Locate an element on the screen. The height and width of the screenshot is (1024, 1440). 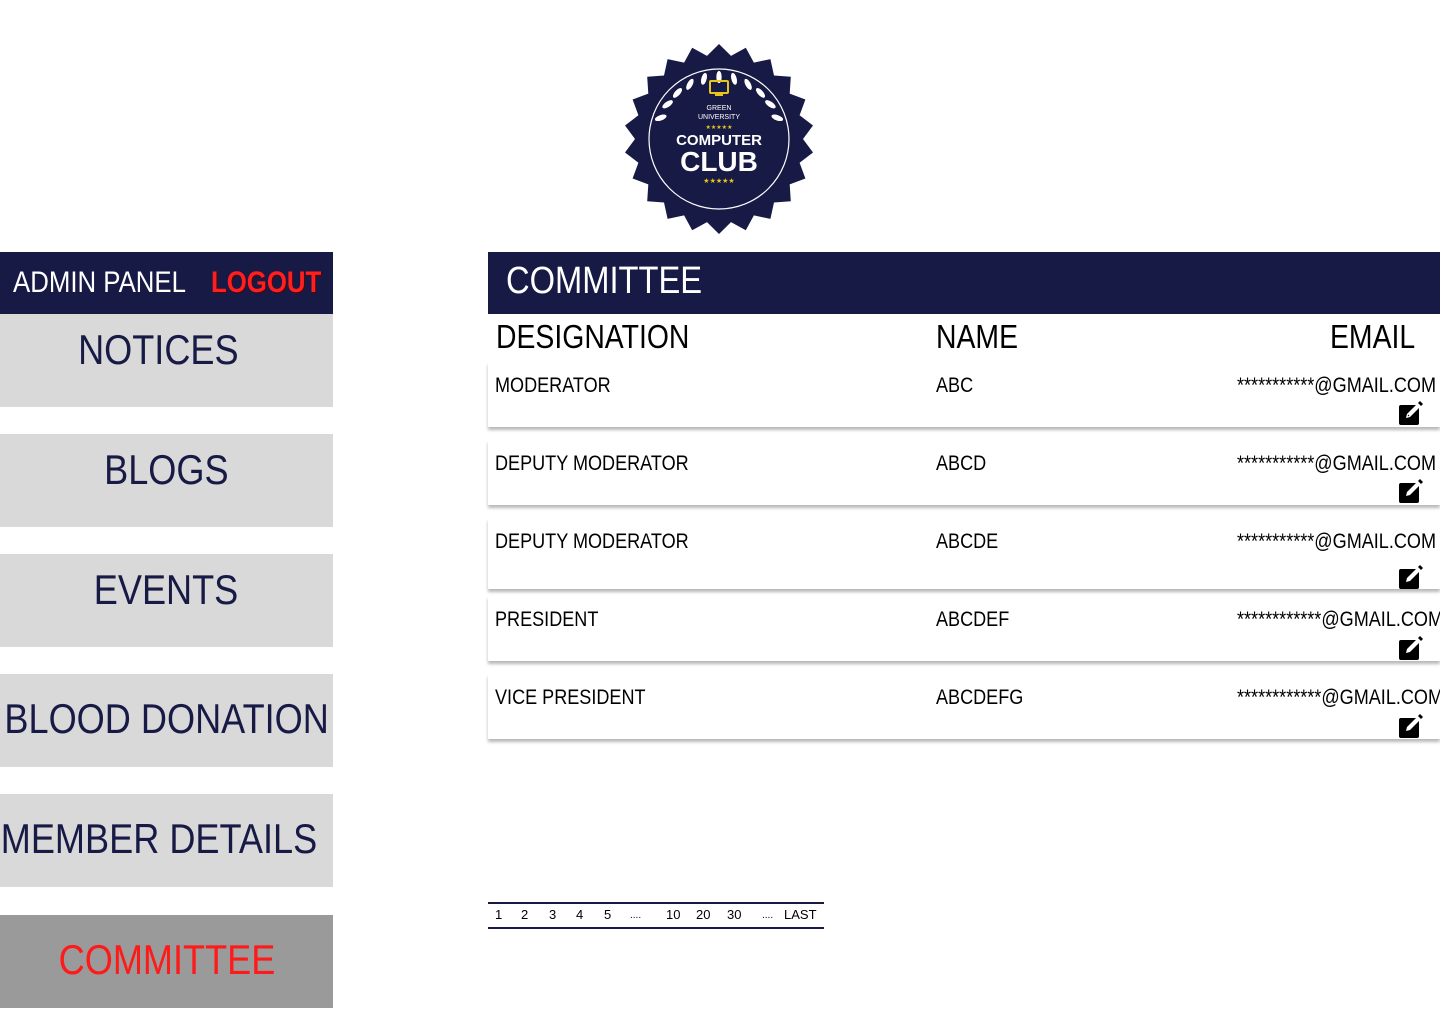
page-link: 20 is located at coordinates (703, 914).